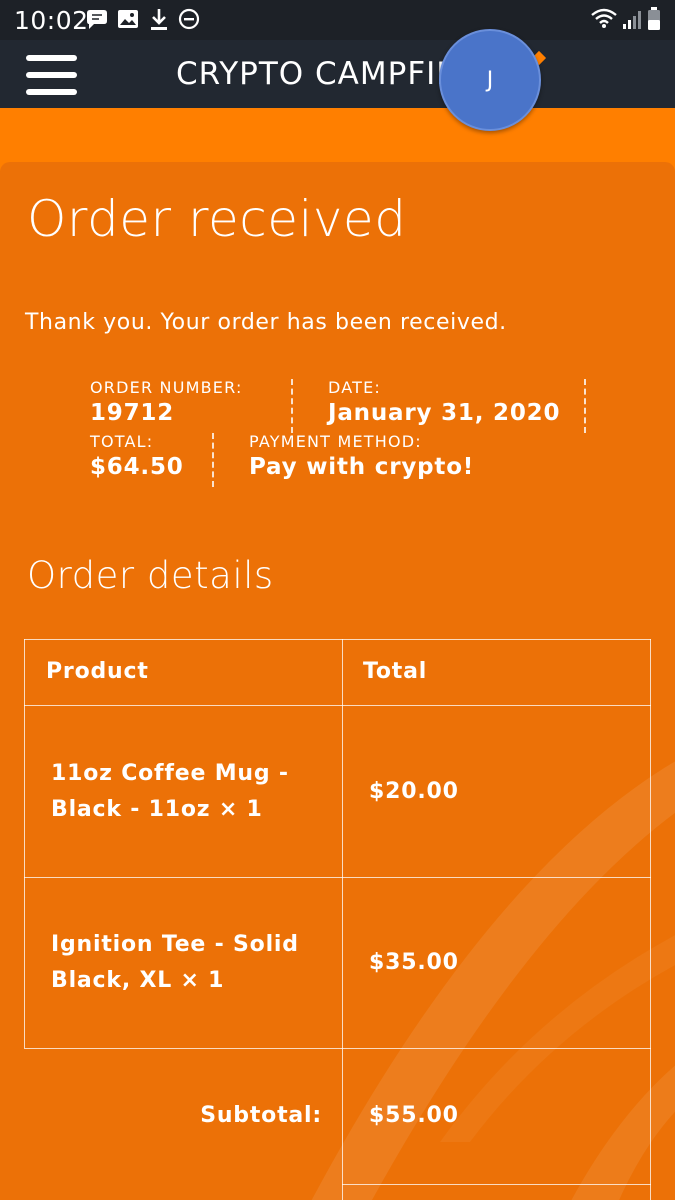 The height and width of the screenshot is (1200, 675). What do you see at coordinates (137, 467) in the screenshot?
I see `total-value: $64.50` at bounding box center [137, 467].